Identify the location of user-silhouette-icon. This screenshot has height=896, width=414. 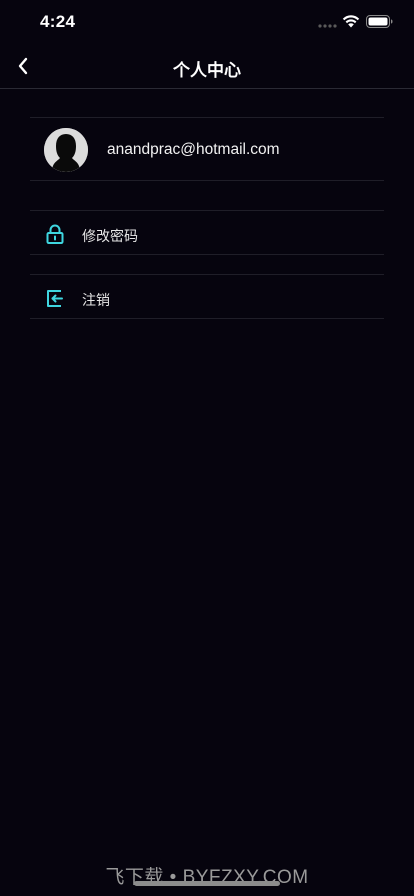
(66, 150).